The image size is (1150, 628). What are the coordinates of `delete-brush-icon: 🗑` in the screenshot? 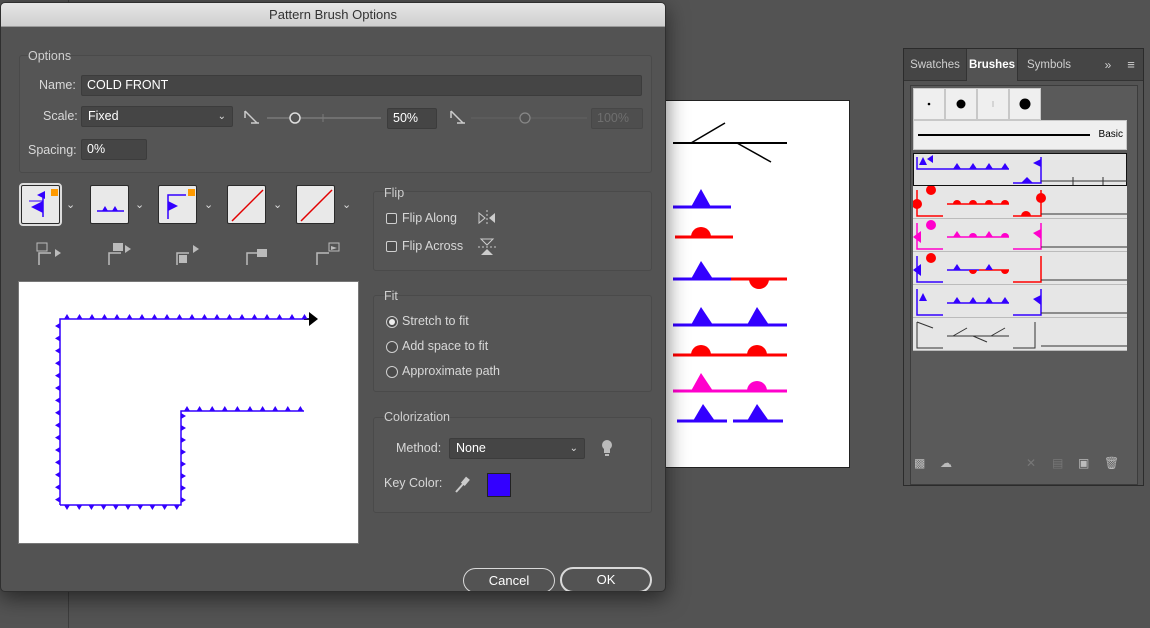 It's located at (1111, 463).